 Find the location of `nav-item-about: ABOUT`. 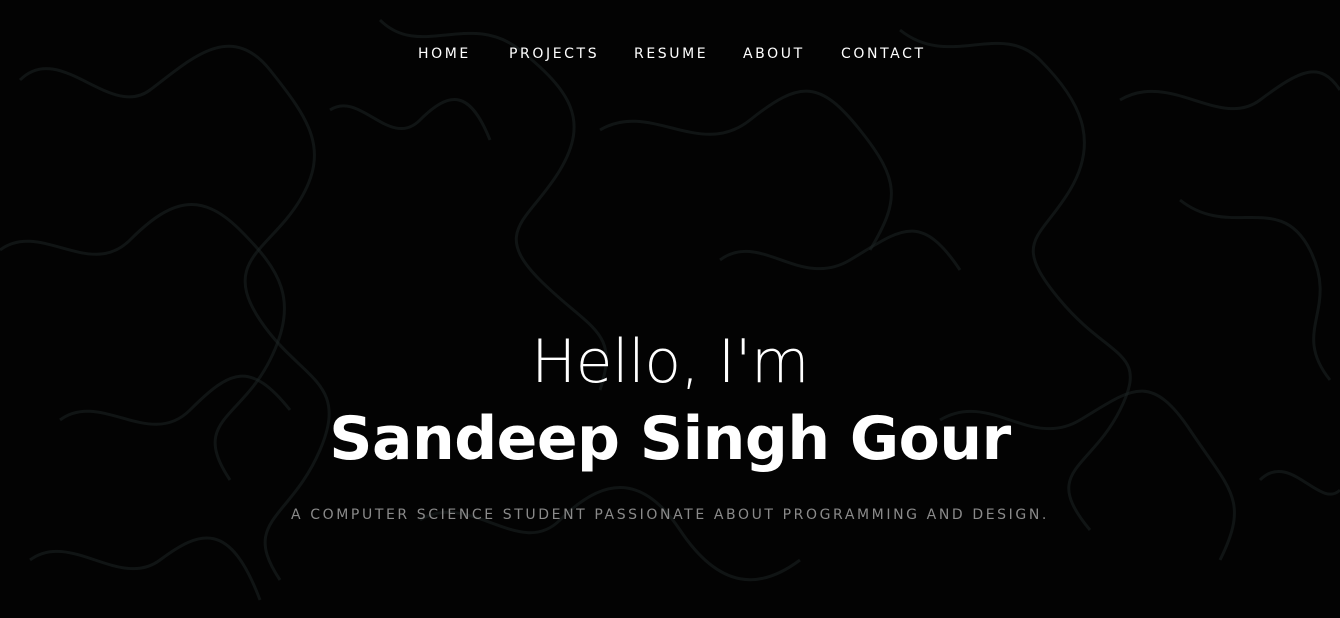

nav-item-about: ABOUT is located at coordinates (774, 54).